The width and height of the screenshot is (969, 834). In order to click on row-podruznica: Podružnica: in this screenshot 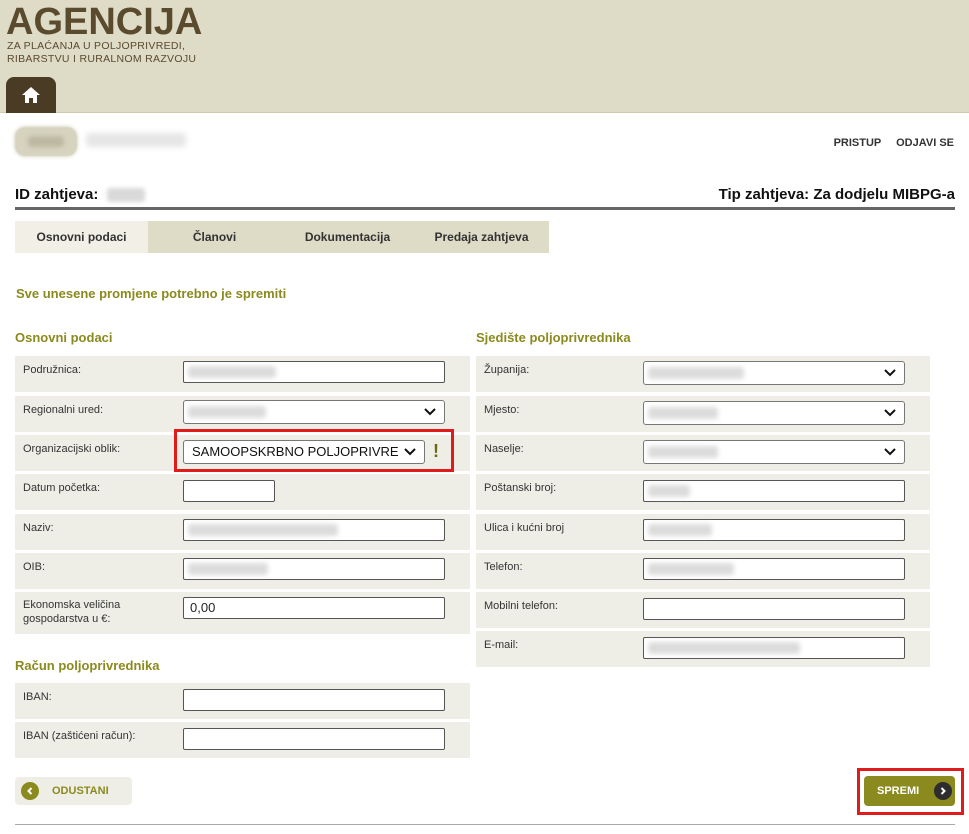, I will do `click(242, 374)`.